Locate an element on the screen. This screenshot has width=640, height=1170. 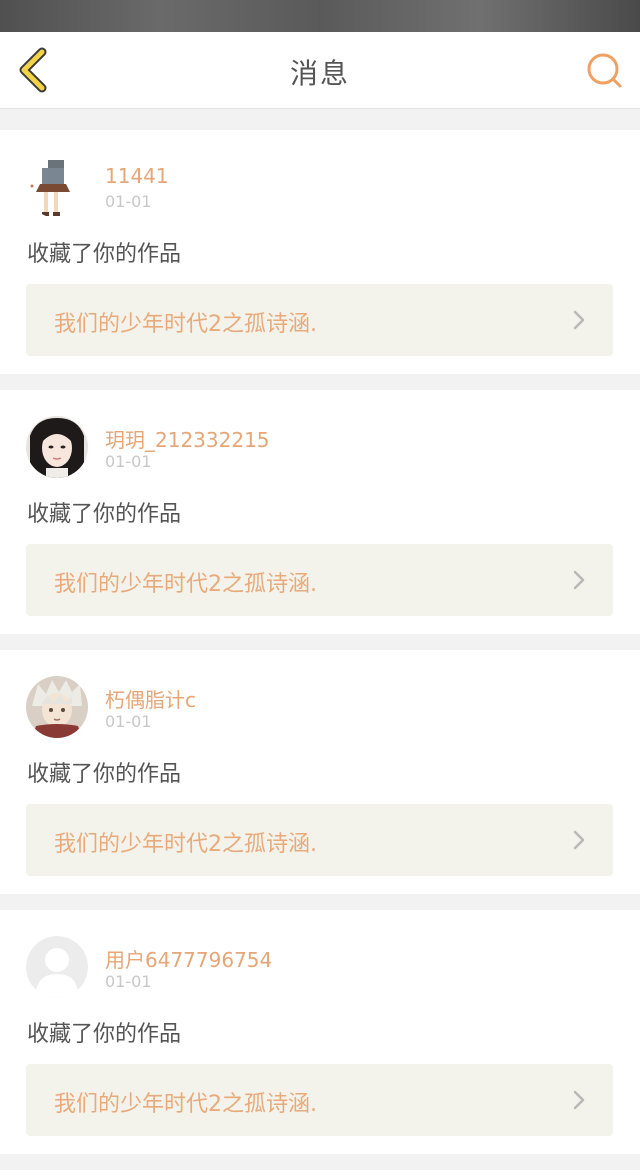
avatar-girl-figure is located at coordinates (57, 187).